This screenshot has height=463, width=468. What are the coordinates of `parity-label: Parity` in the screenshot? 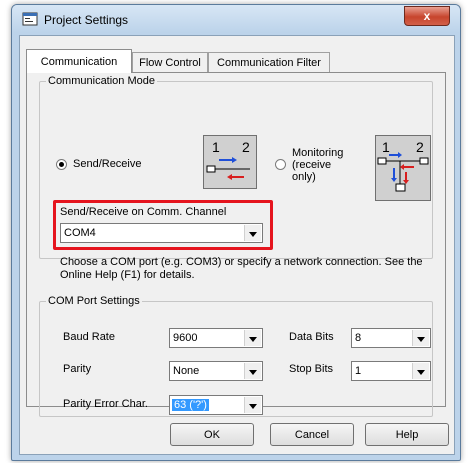 It's located at (77, 369).